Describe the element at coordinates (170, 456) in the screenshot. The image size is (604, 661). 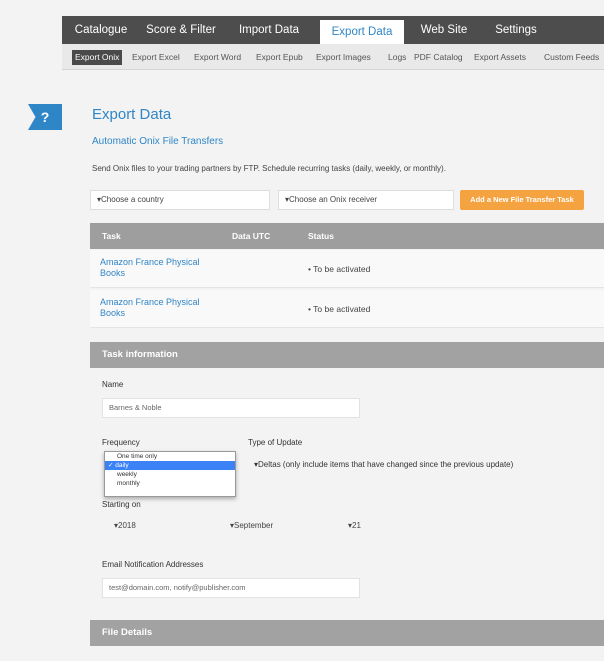
I see `frequency-option: One time only` at that location.